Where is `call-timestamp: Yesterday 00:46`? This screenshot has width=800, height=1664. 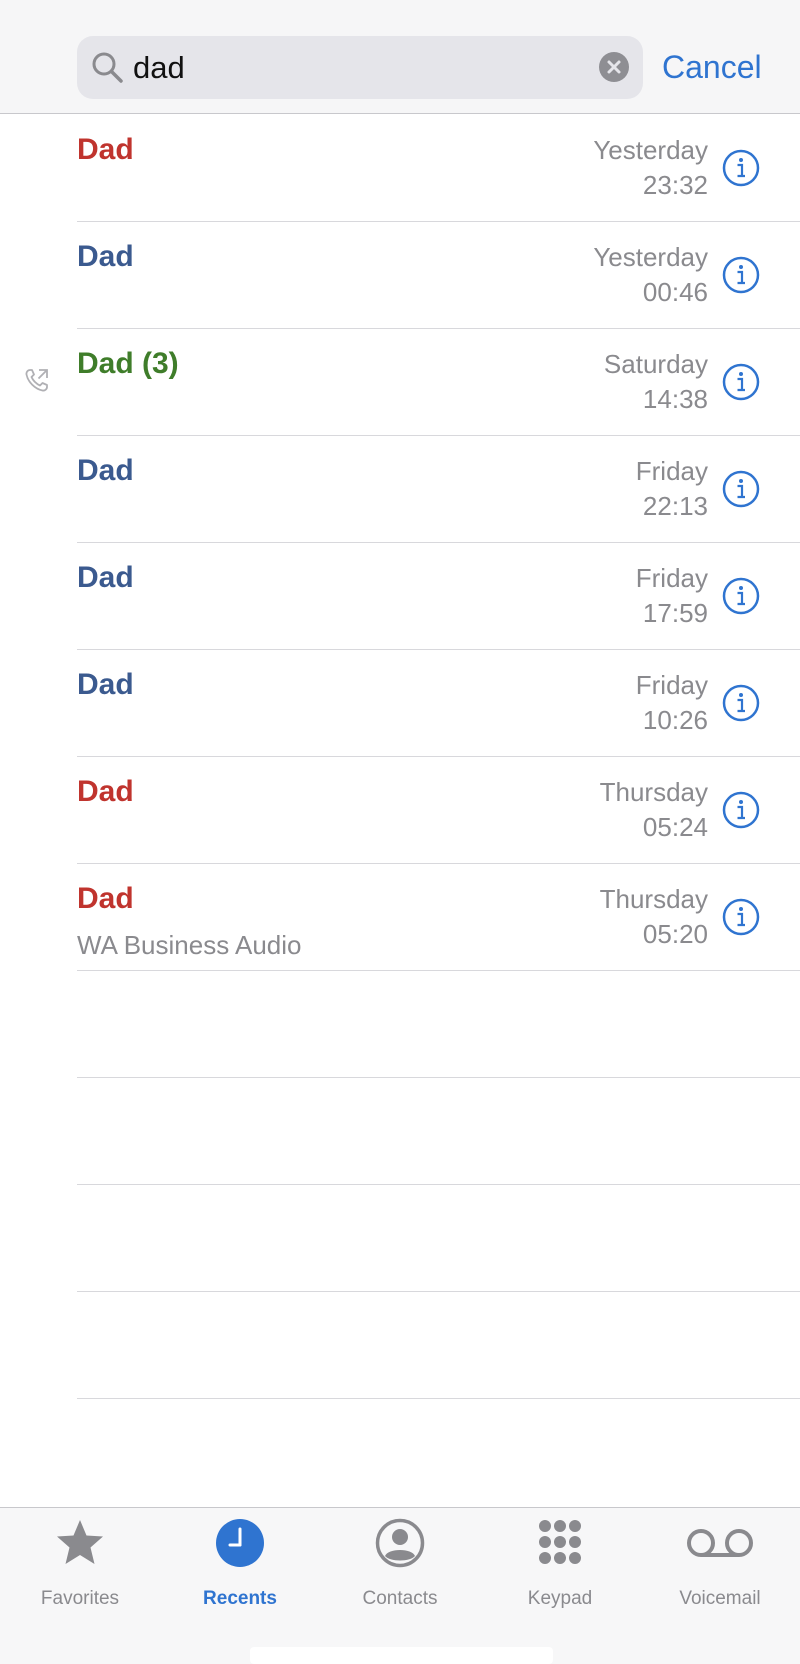
call-timestamp: Yesterday 00:46 is located at coordinates (650, 275).